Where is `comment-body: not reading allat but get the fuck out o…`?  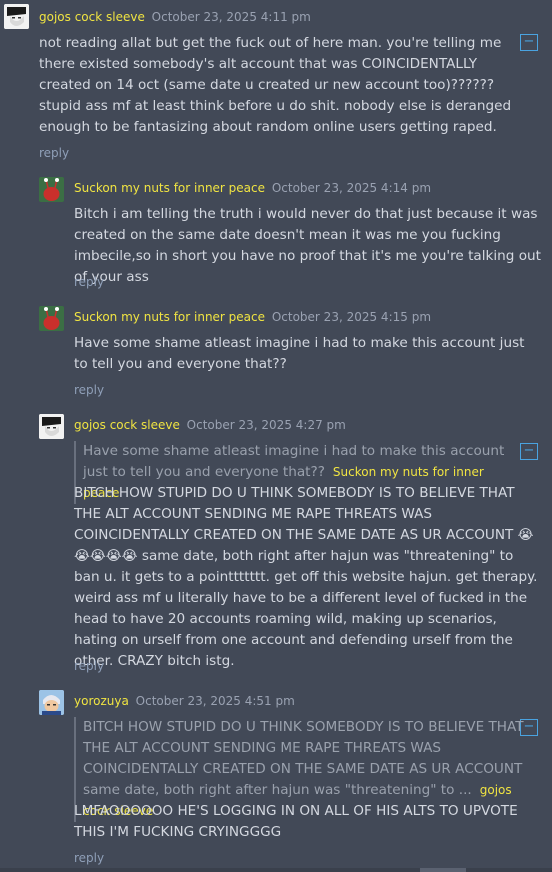
comment-body: not reading allat but get the fuck out o… is located at coordinates (275, 85).